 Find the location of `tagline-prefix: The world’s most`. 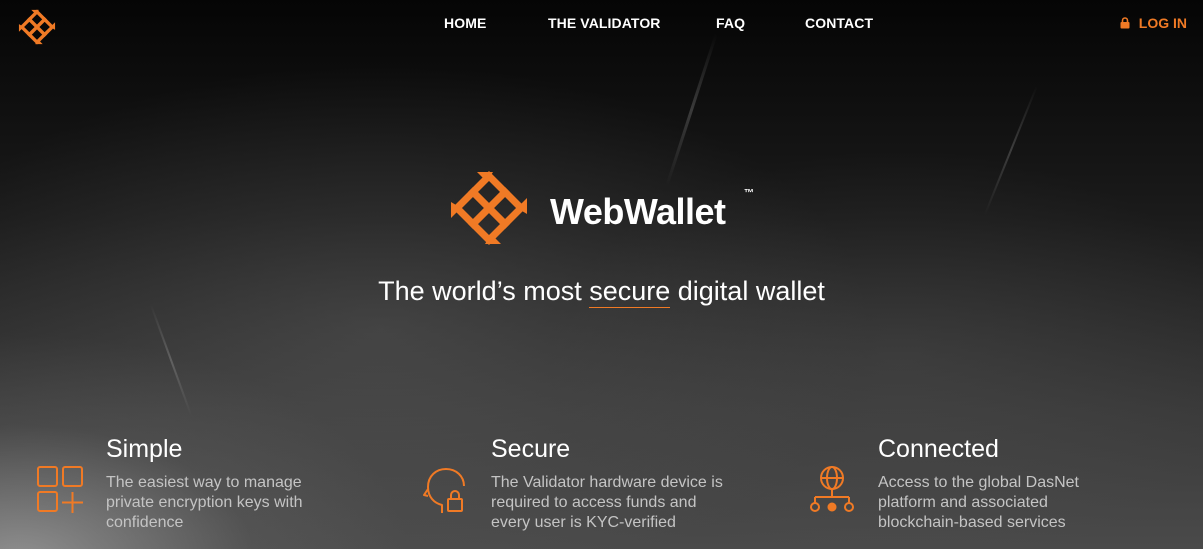

tagline-prefix: The world’s most is located at coordinates (484, 291).